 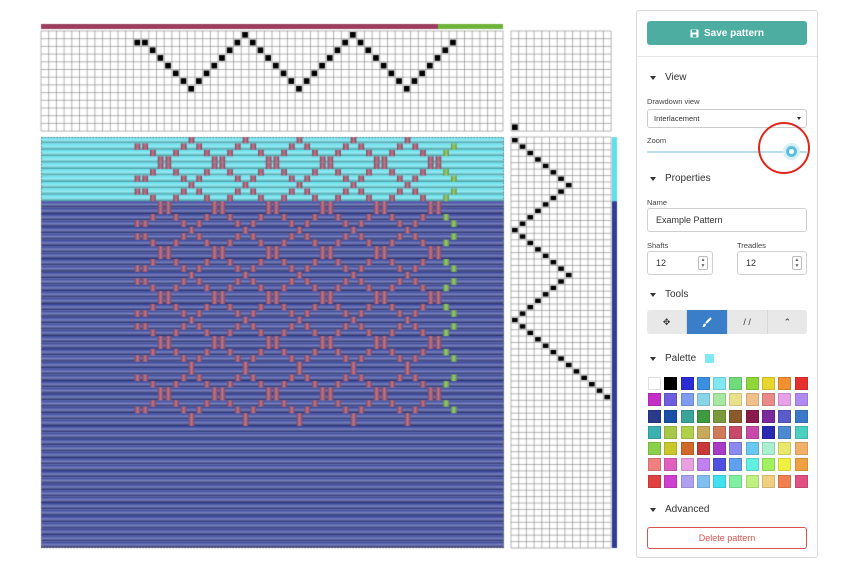 I want to click on section-advanced: Advanced, so click(x=679, y=509).